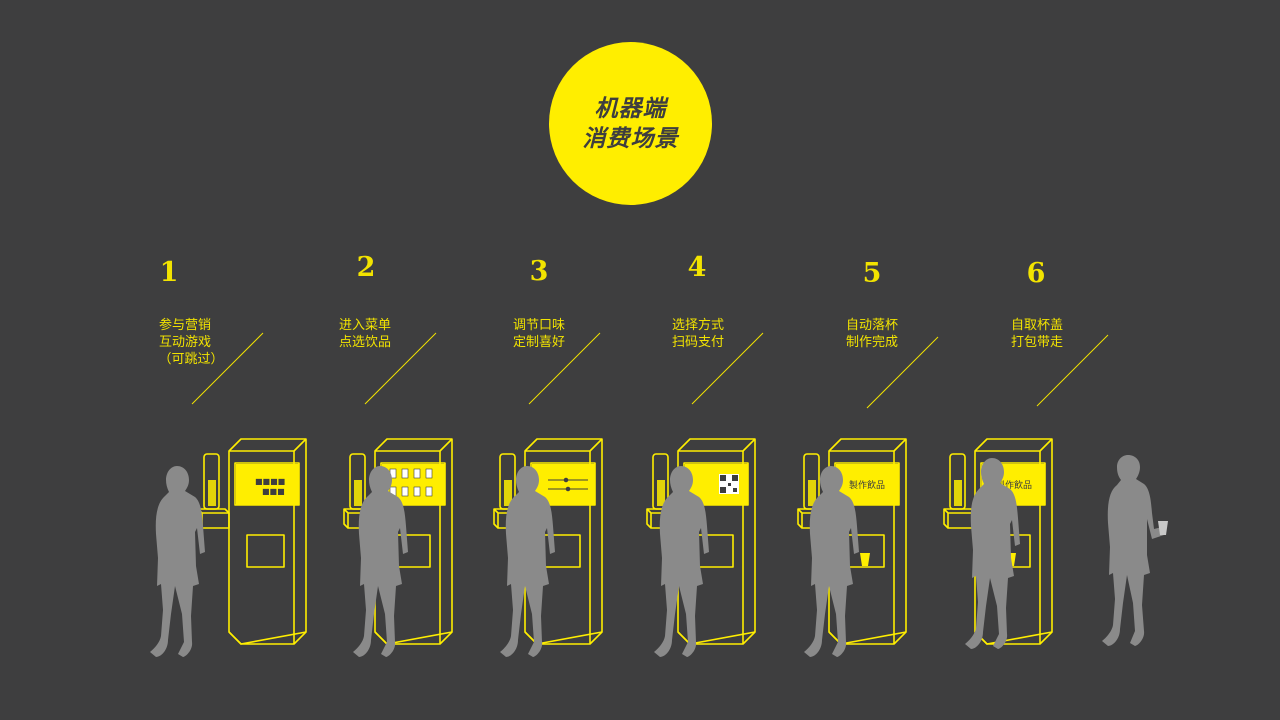  Describe the element at coordinates (729, 484) in the screenshot. I see `qr-code-icon` at that location.